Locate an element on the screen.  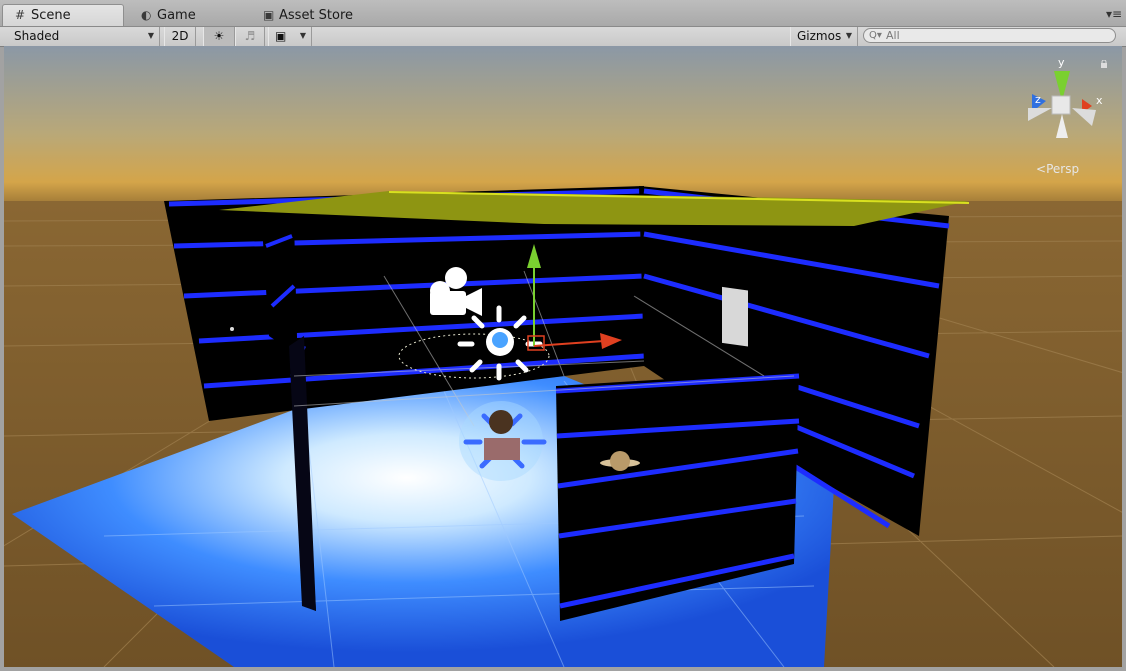
tab-game: ◐ Game is located at coordinates (187, 15).